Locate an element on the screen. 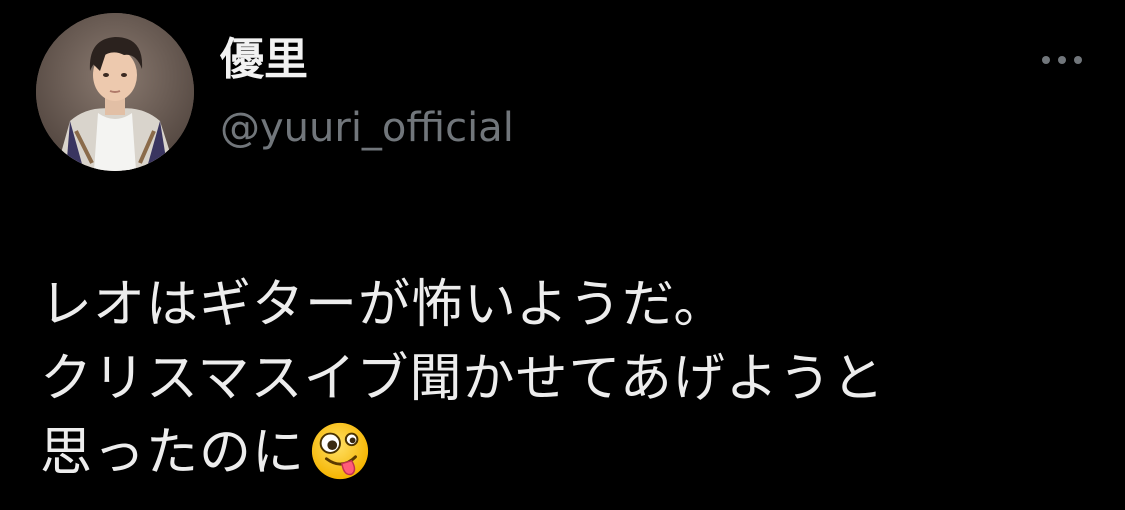  profile-photo-avatar is located at coordinates (115, 92).